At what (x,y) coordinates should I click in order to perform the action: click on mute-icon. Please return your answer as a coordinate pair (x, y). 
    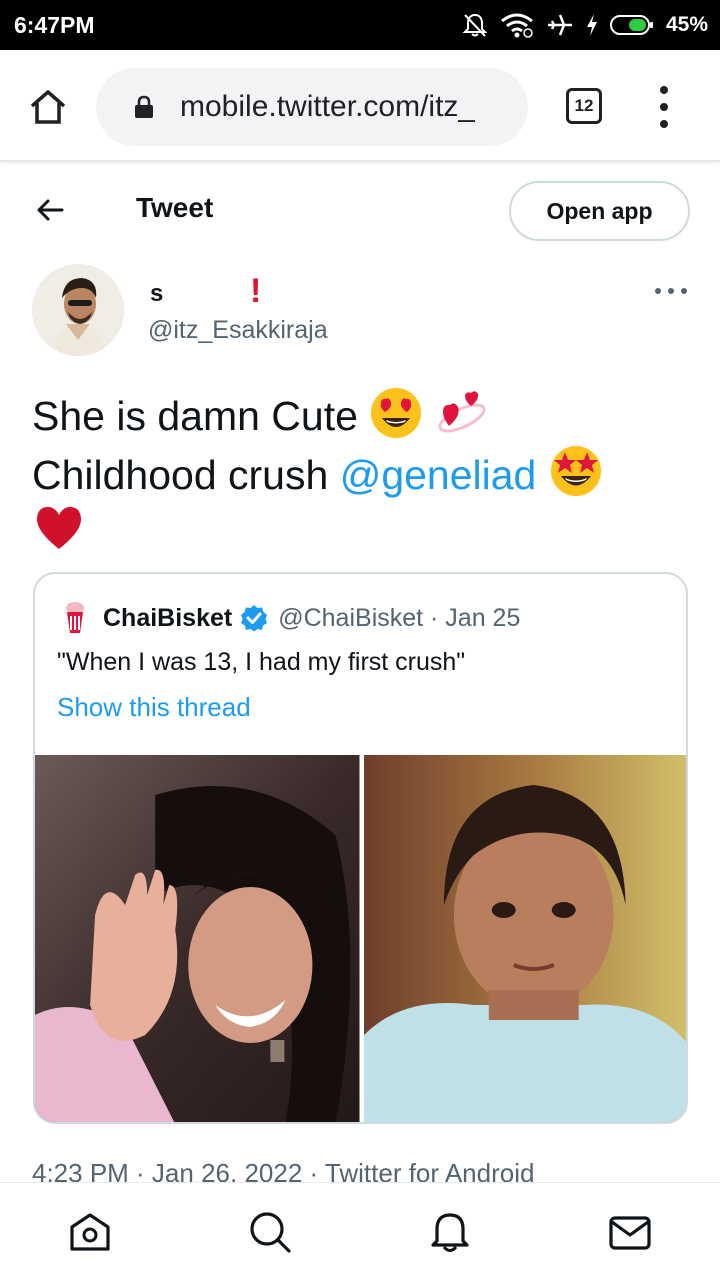
    Looking at the image, I should click on (475, 25).